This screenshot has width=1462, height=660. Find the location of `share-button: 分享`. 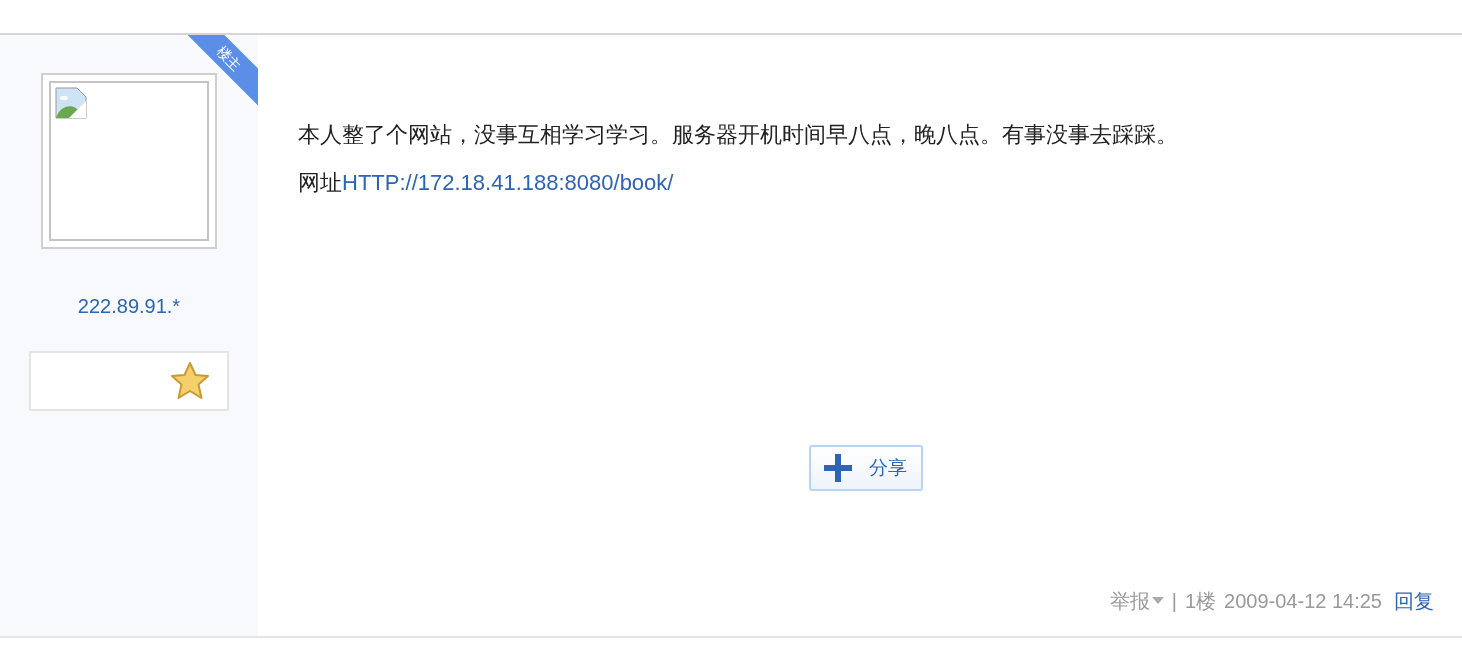

share-button: 分享 is located at coordinates (866, 468).